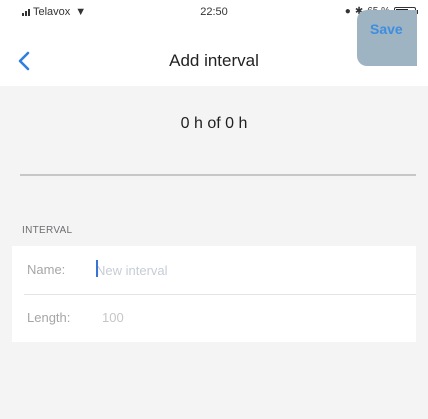 Image resolution: width=428 pixels, height=419 pixels. What do you see at coordinates (218, 175) in the screenshot?
I see `divider` at bounding box center [218, 175].